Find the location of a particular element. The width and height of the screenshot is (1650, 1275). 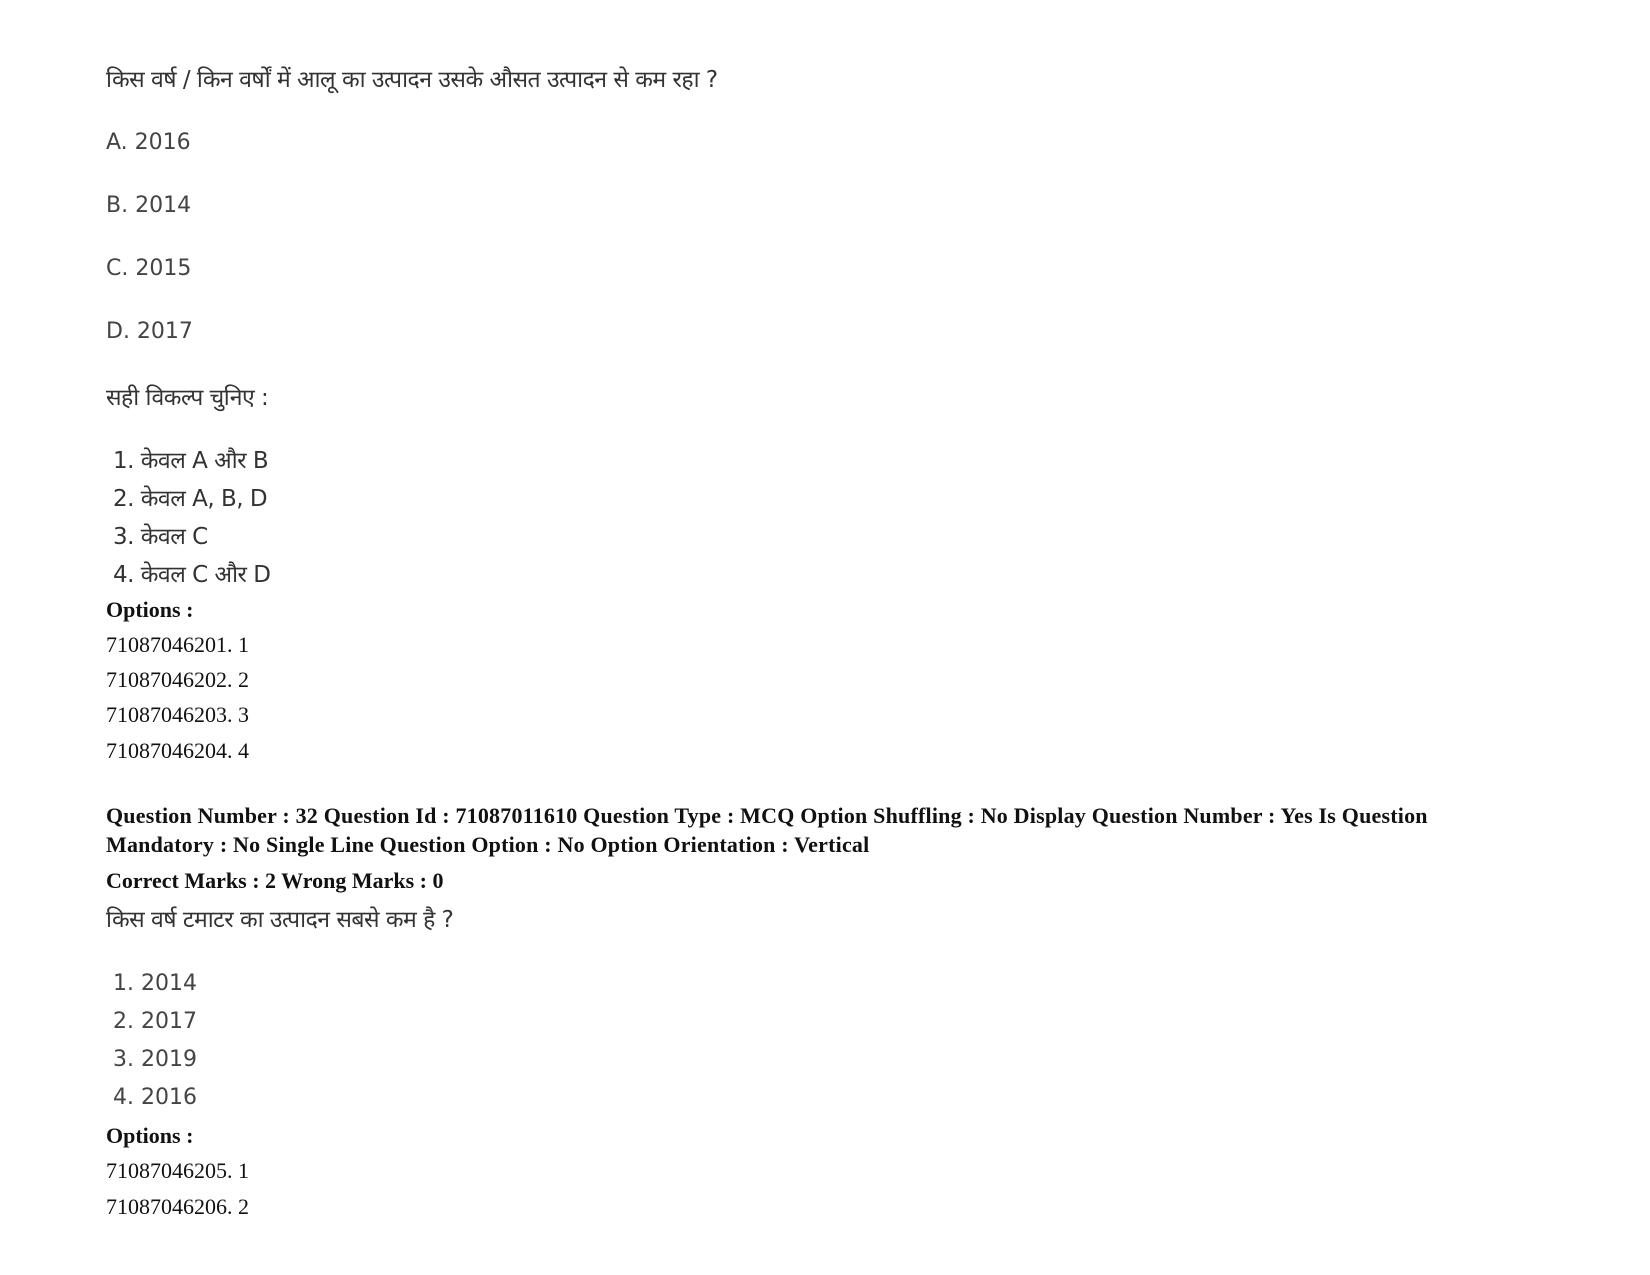

q32-option-id-1: 71087046205. 1 is located at coordinates (177, 1170).